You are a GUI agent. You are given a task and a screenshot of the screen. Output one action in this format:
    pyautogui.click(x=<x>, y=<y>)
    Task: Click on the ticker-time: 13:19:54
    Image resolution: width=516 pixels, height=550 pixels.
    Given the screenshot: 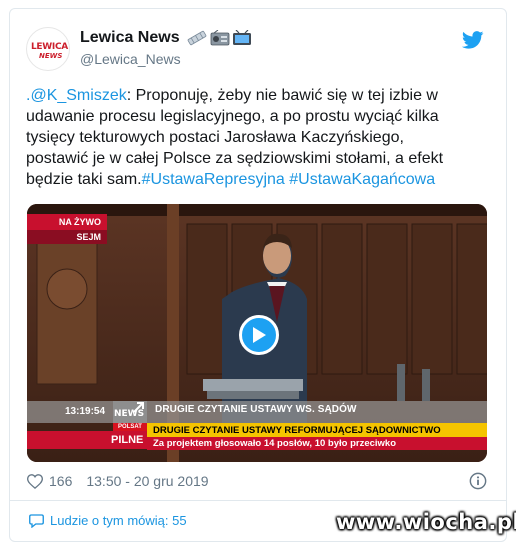 What is the action you would take?
    pyautogui.click(x=85, y=411)
    